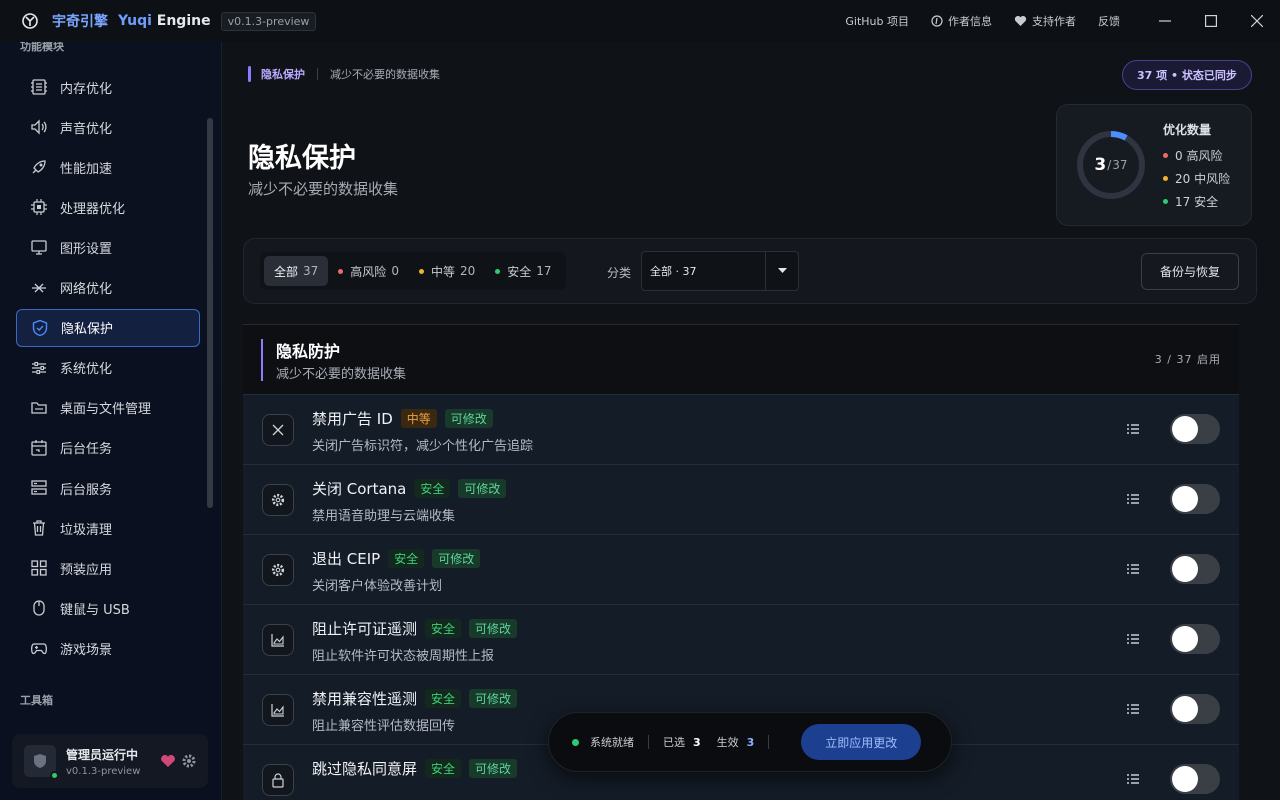 This screenshot has height=800, width=1280. Describe the element at coordinates (102, 754) in the screenshot. I see `user-name: 管理员运行中` at that location.